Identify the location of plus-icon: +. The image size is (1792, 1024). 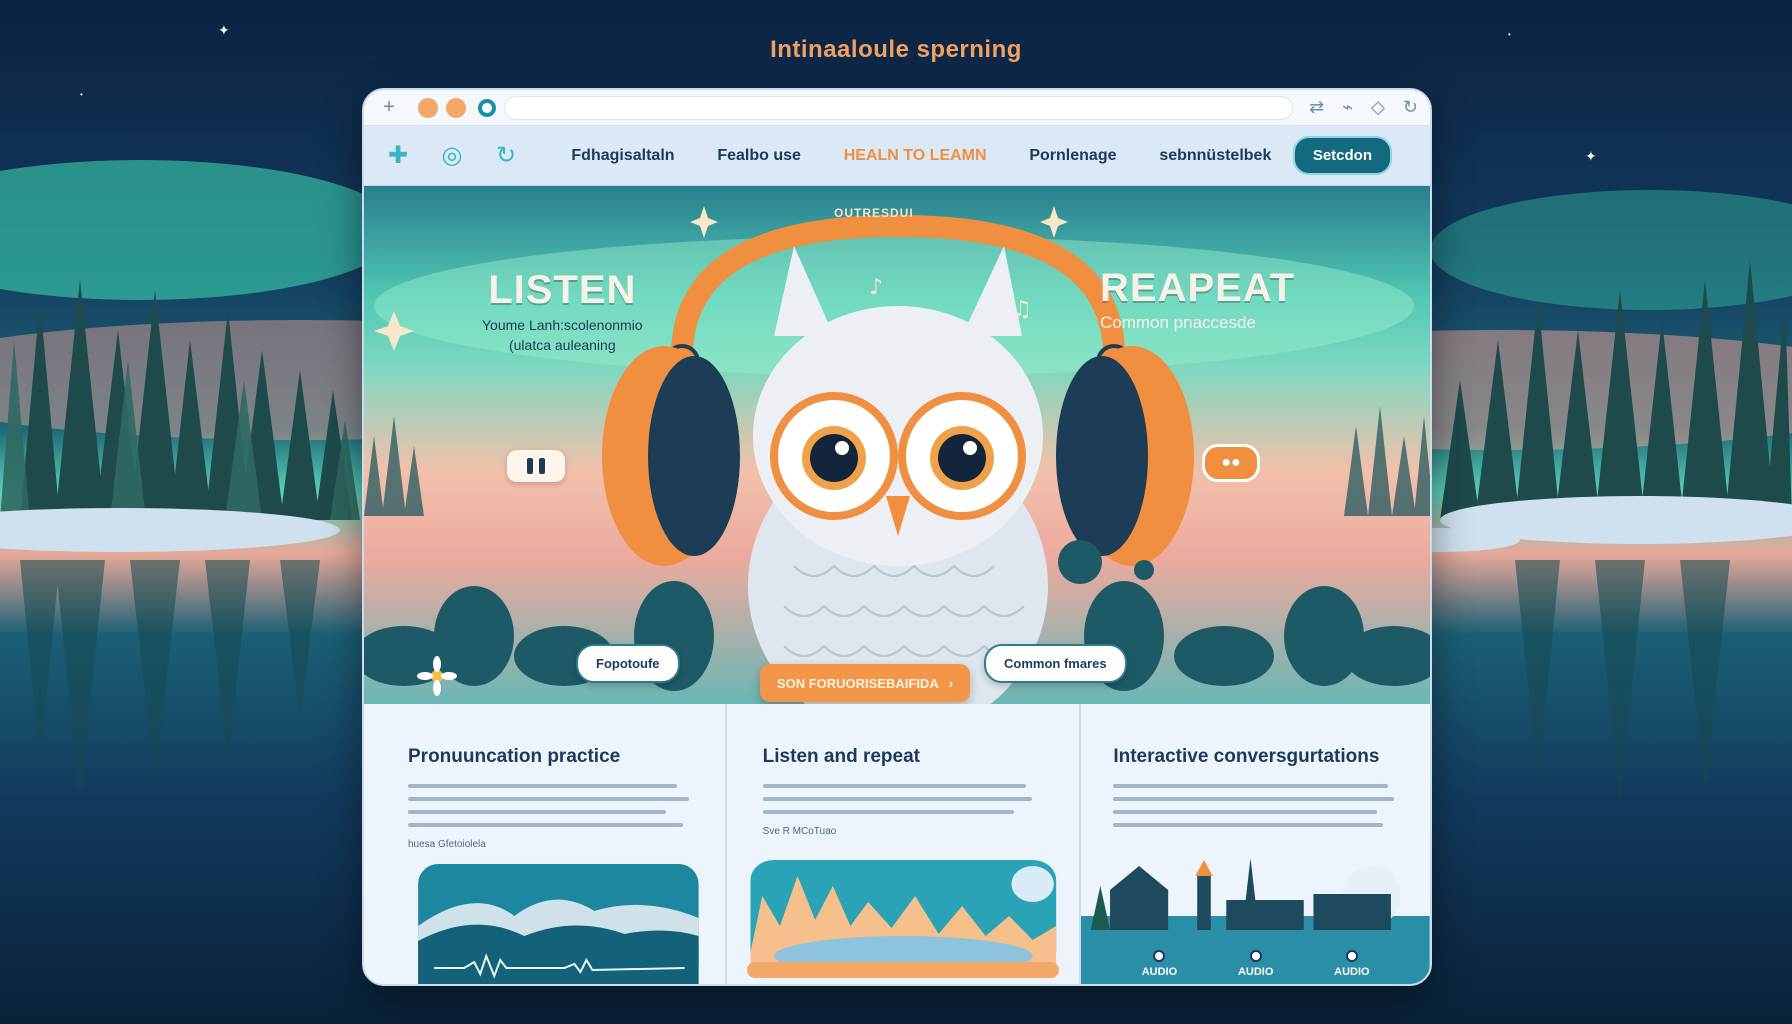
(389, 107).